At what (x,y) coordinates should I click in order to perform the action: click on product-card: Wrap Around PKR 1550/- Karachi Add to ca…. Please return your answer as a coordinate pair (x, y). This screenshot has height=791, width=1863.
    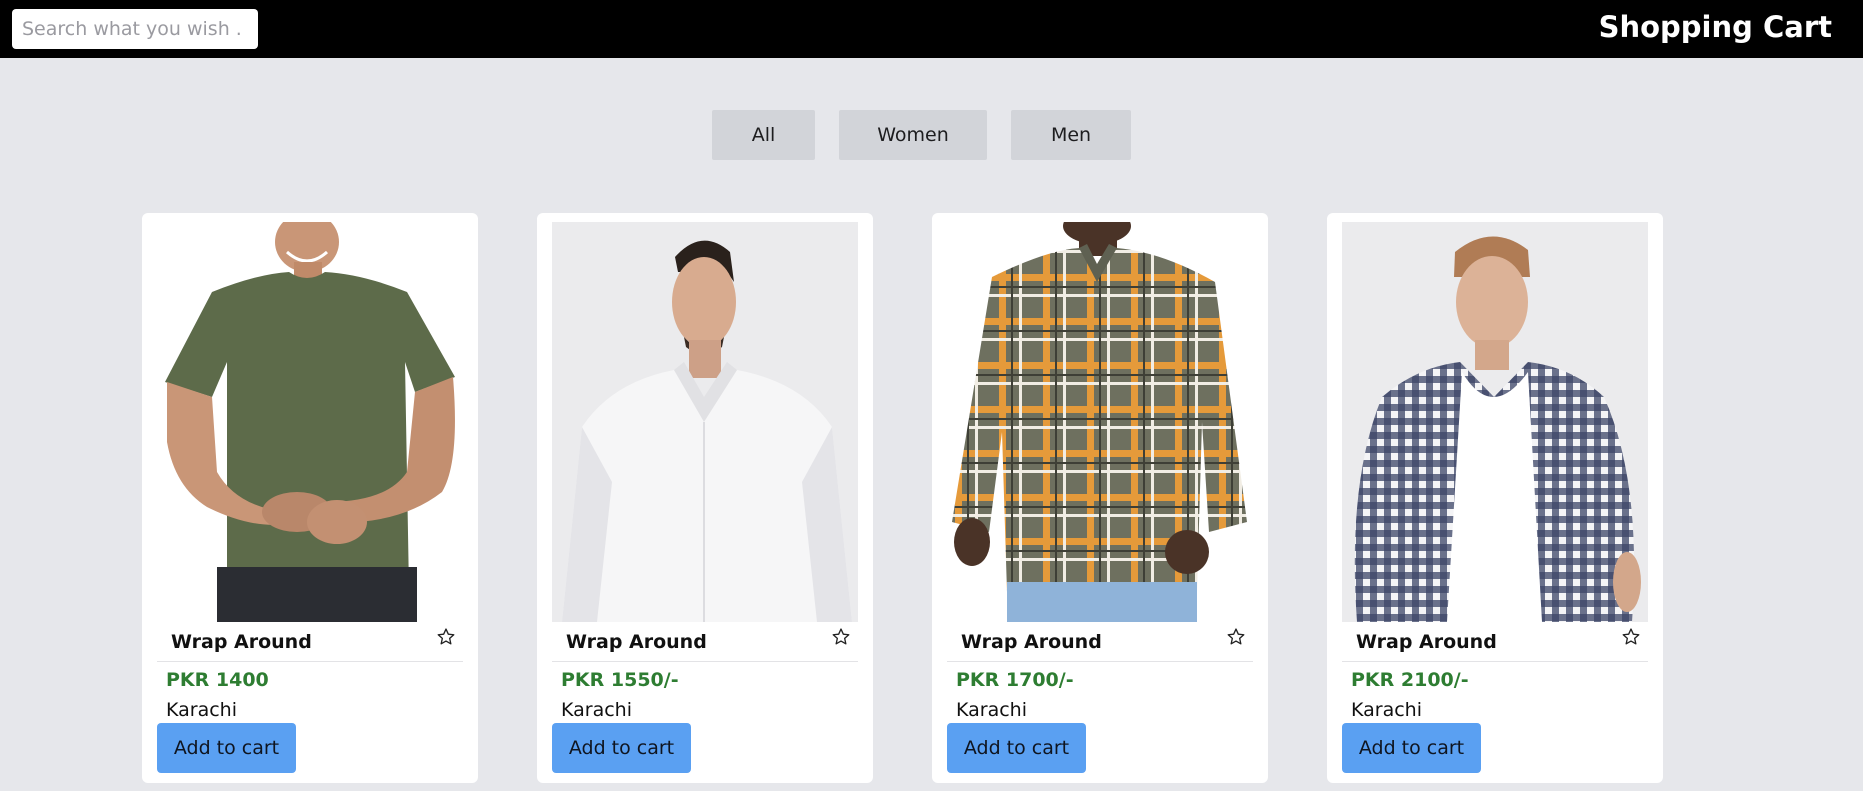
    Looking at the image, I should click on (705, 498).